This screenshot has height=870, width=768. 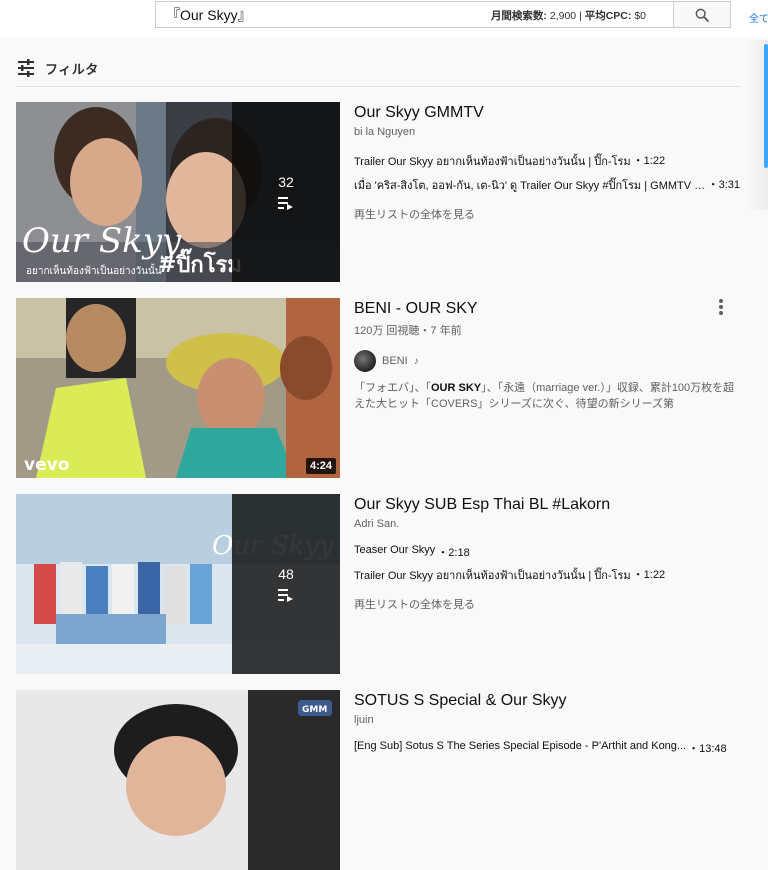 What do you see at coordinates (416, 361) in the screenshot?
I see `music-note-icon: ♪` at bounding box center [416, 361].